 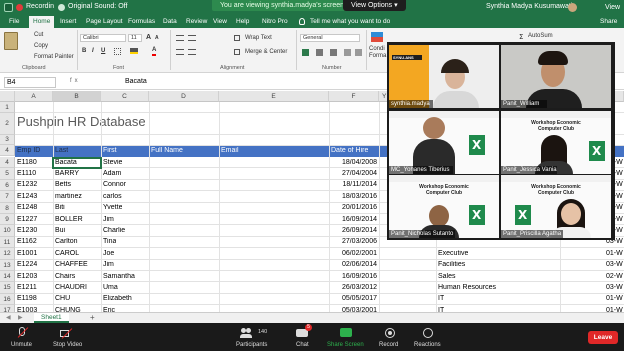 What do you see at coordinates (65, 241) in the screenshot?
I see `cell-last: Carlton` at bounding box center [65, 241].